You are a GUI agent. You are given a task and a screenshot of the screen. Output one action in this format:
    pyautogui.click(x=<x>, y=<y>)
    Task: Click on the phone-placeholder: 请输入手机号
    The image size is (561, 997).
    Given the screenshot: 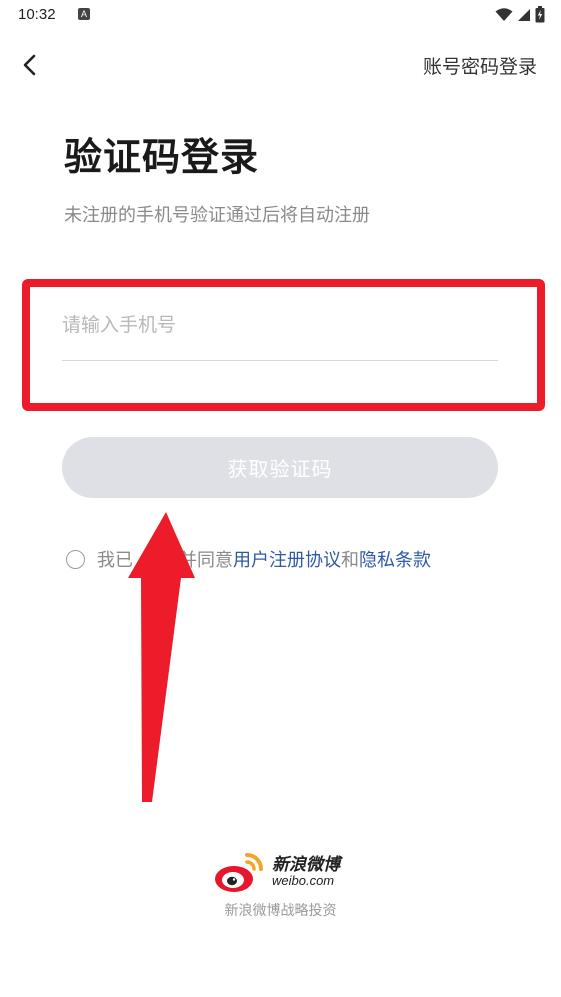 What is the action you would take?
    pyautogui.click(x=119, y=325)
    